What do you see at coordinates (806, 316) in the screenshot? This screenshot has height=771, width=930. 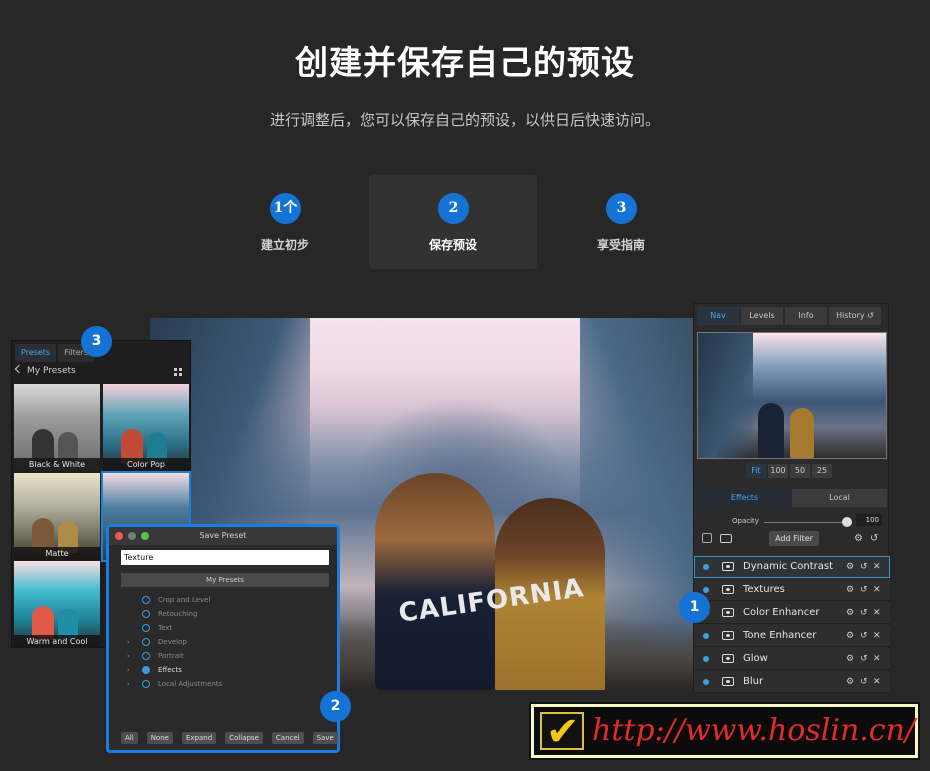 I see `tab-info: Info` at bounding box center [806, 316].